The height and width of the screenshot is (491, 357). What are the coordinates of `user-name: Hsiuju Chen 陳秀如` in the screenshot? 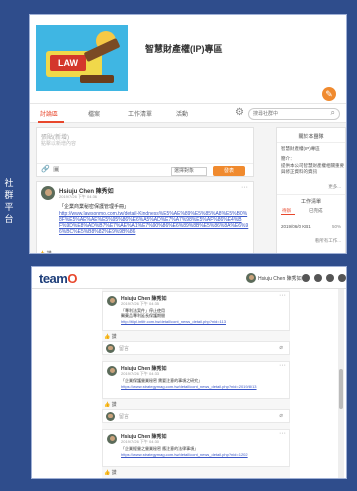 It's located at (280, 278).